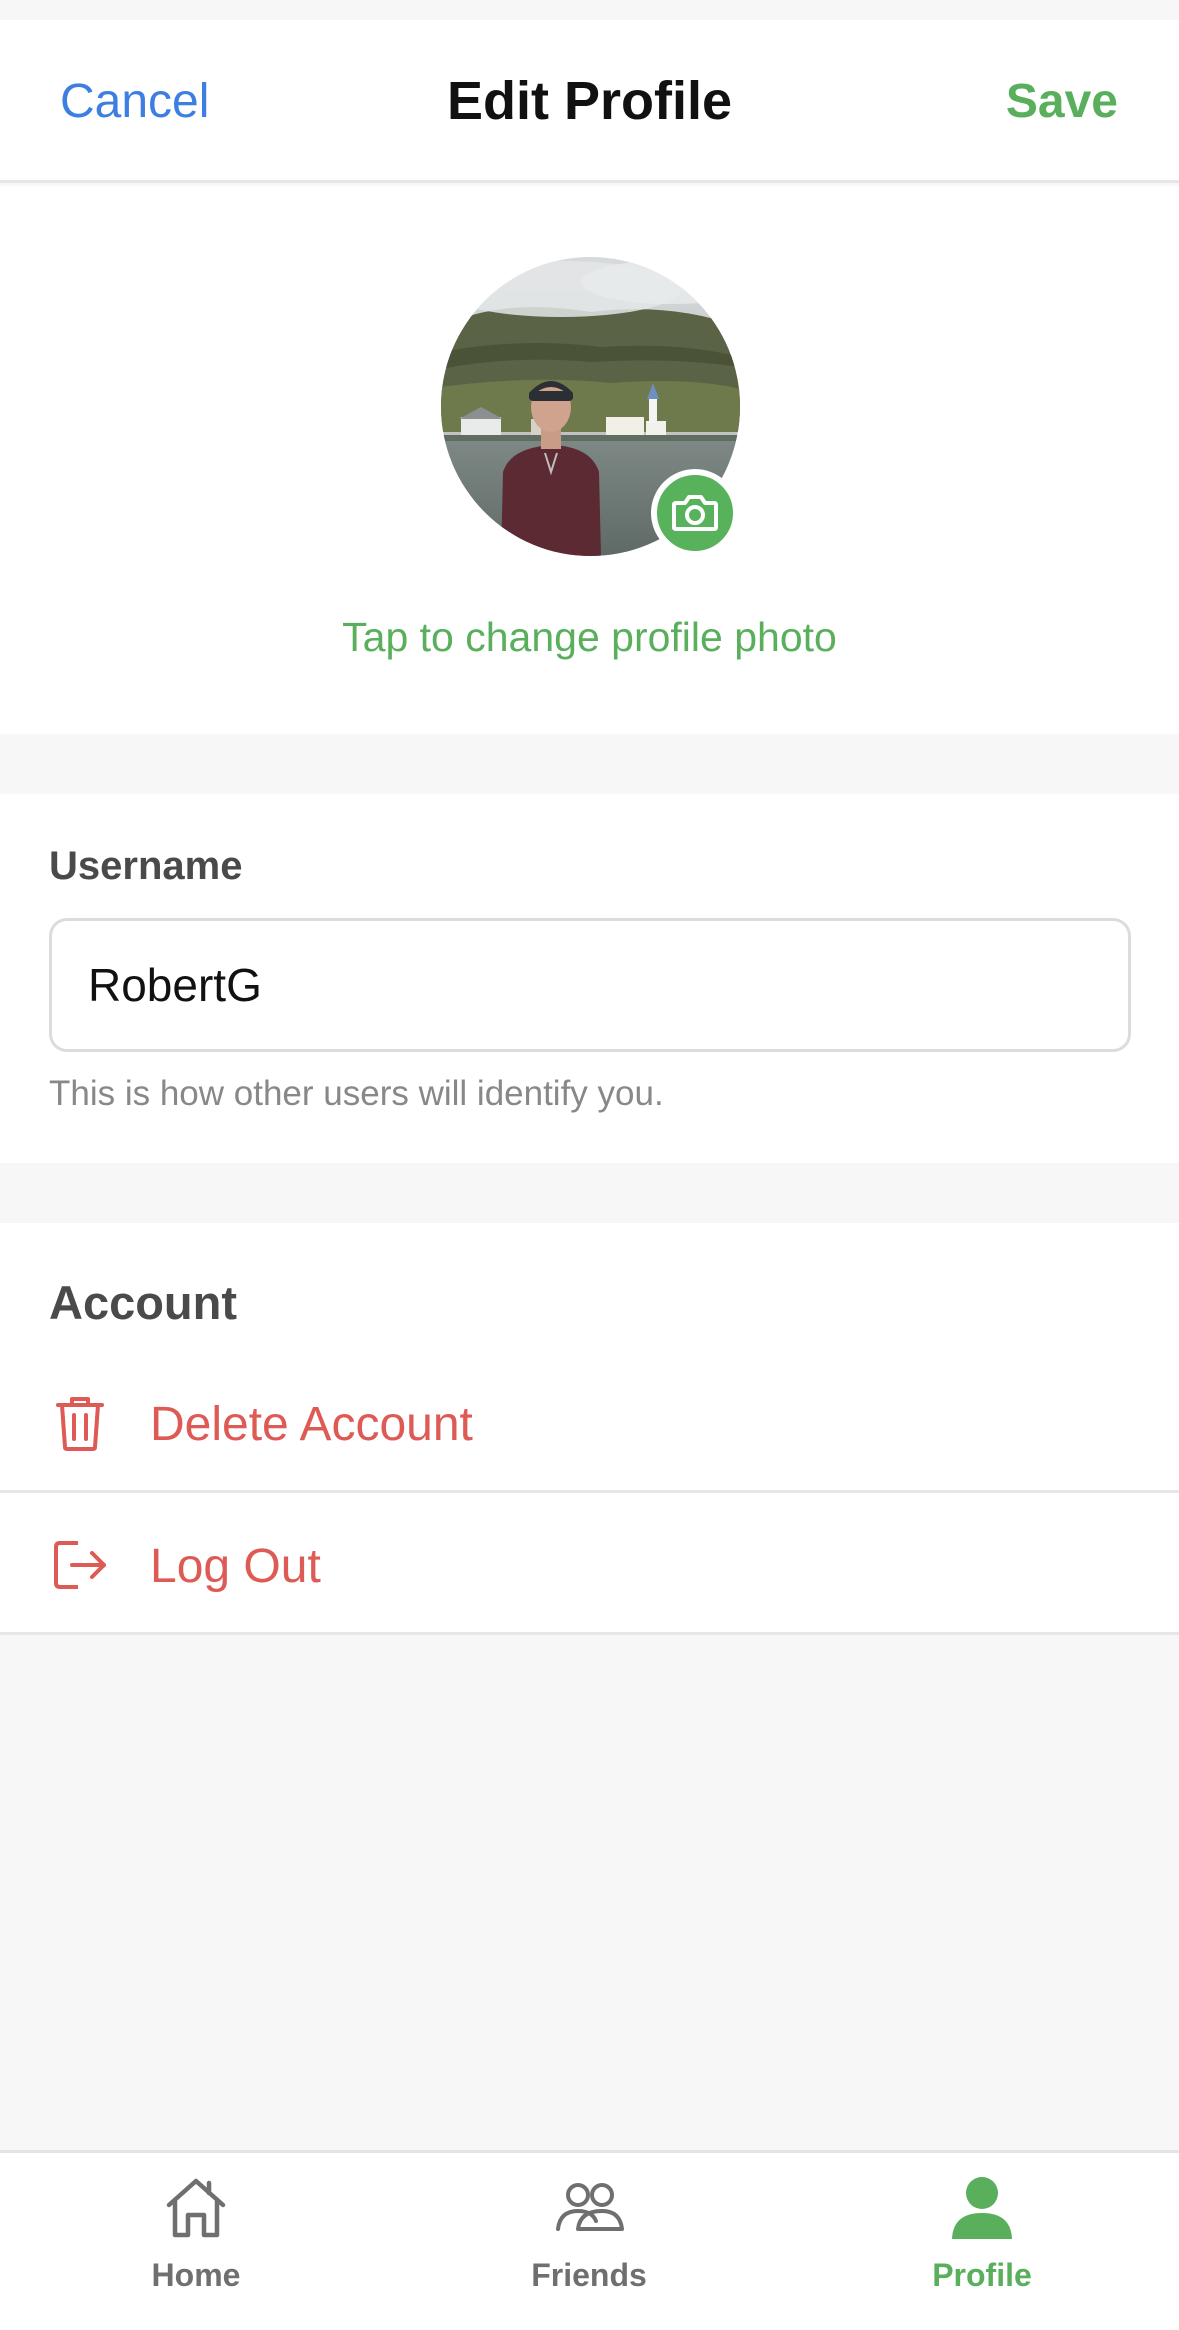 This screenshot has height=2330, width=1179. Describe the element at coordinates (146, 866) in the screenshot. I see `username-label: Username` at that location.